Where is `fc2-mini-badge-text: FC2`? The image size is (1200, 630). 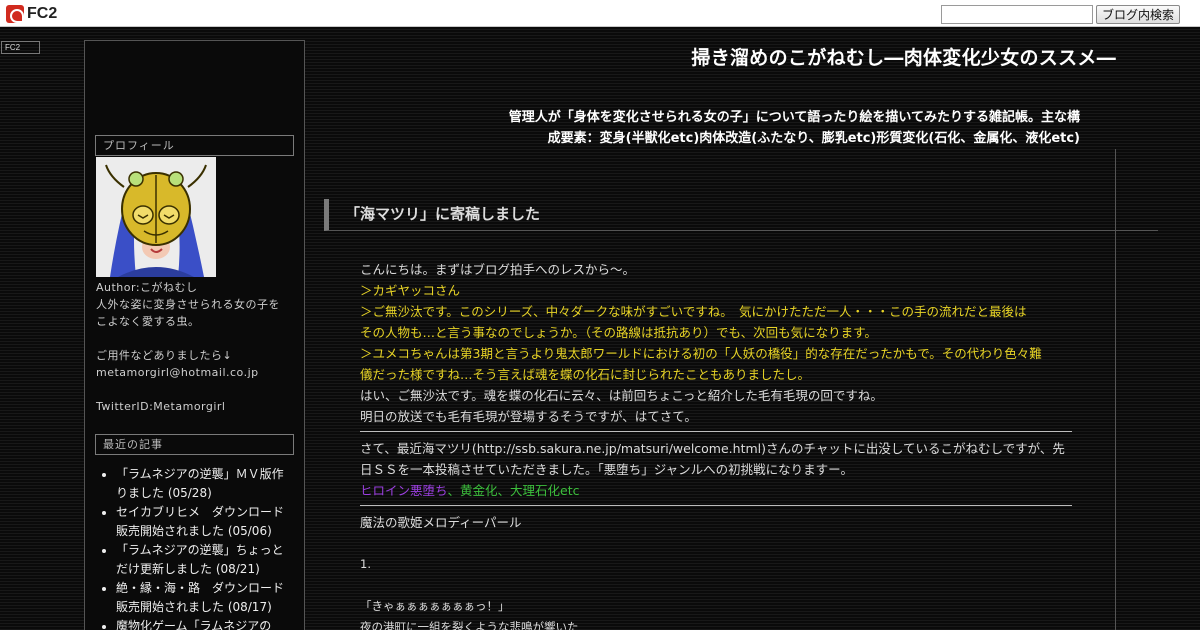 fc2-mini-badge-text: FC2 is located at coordinates (13, 47).